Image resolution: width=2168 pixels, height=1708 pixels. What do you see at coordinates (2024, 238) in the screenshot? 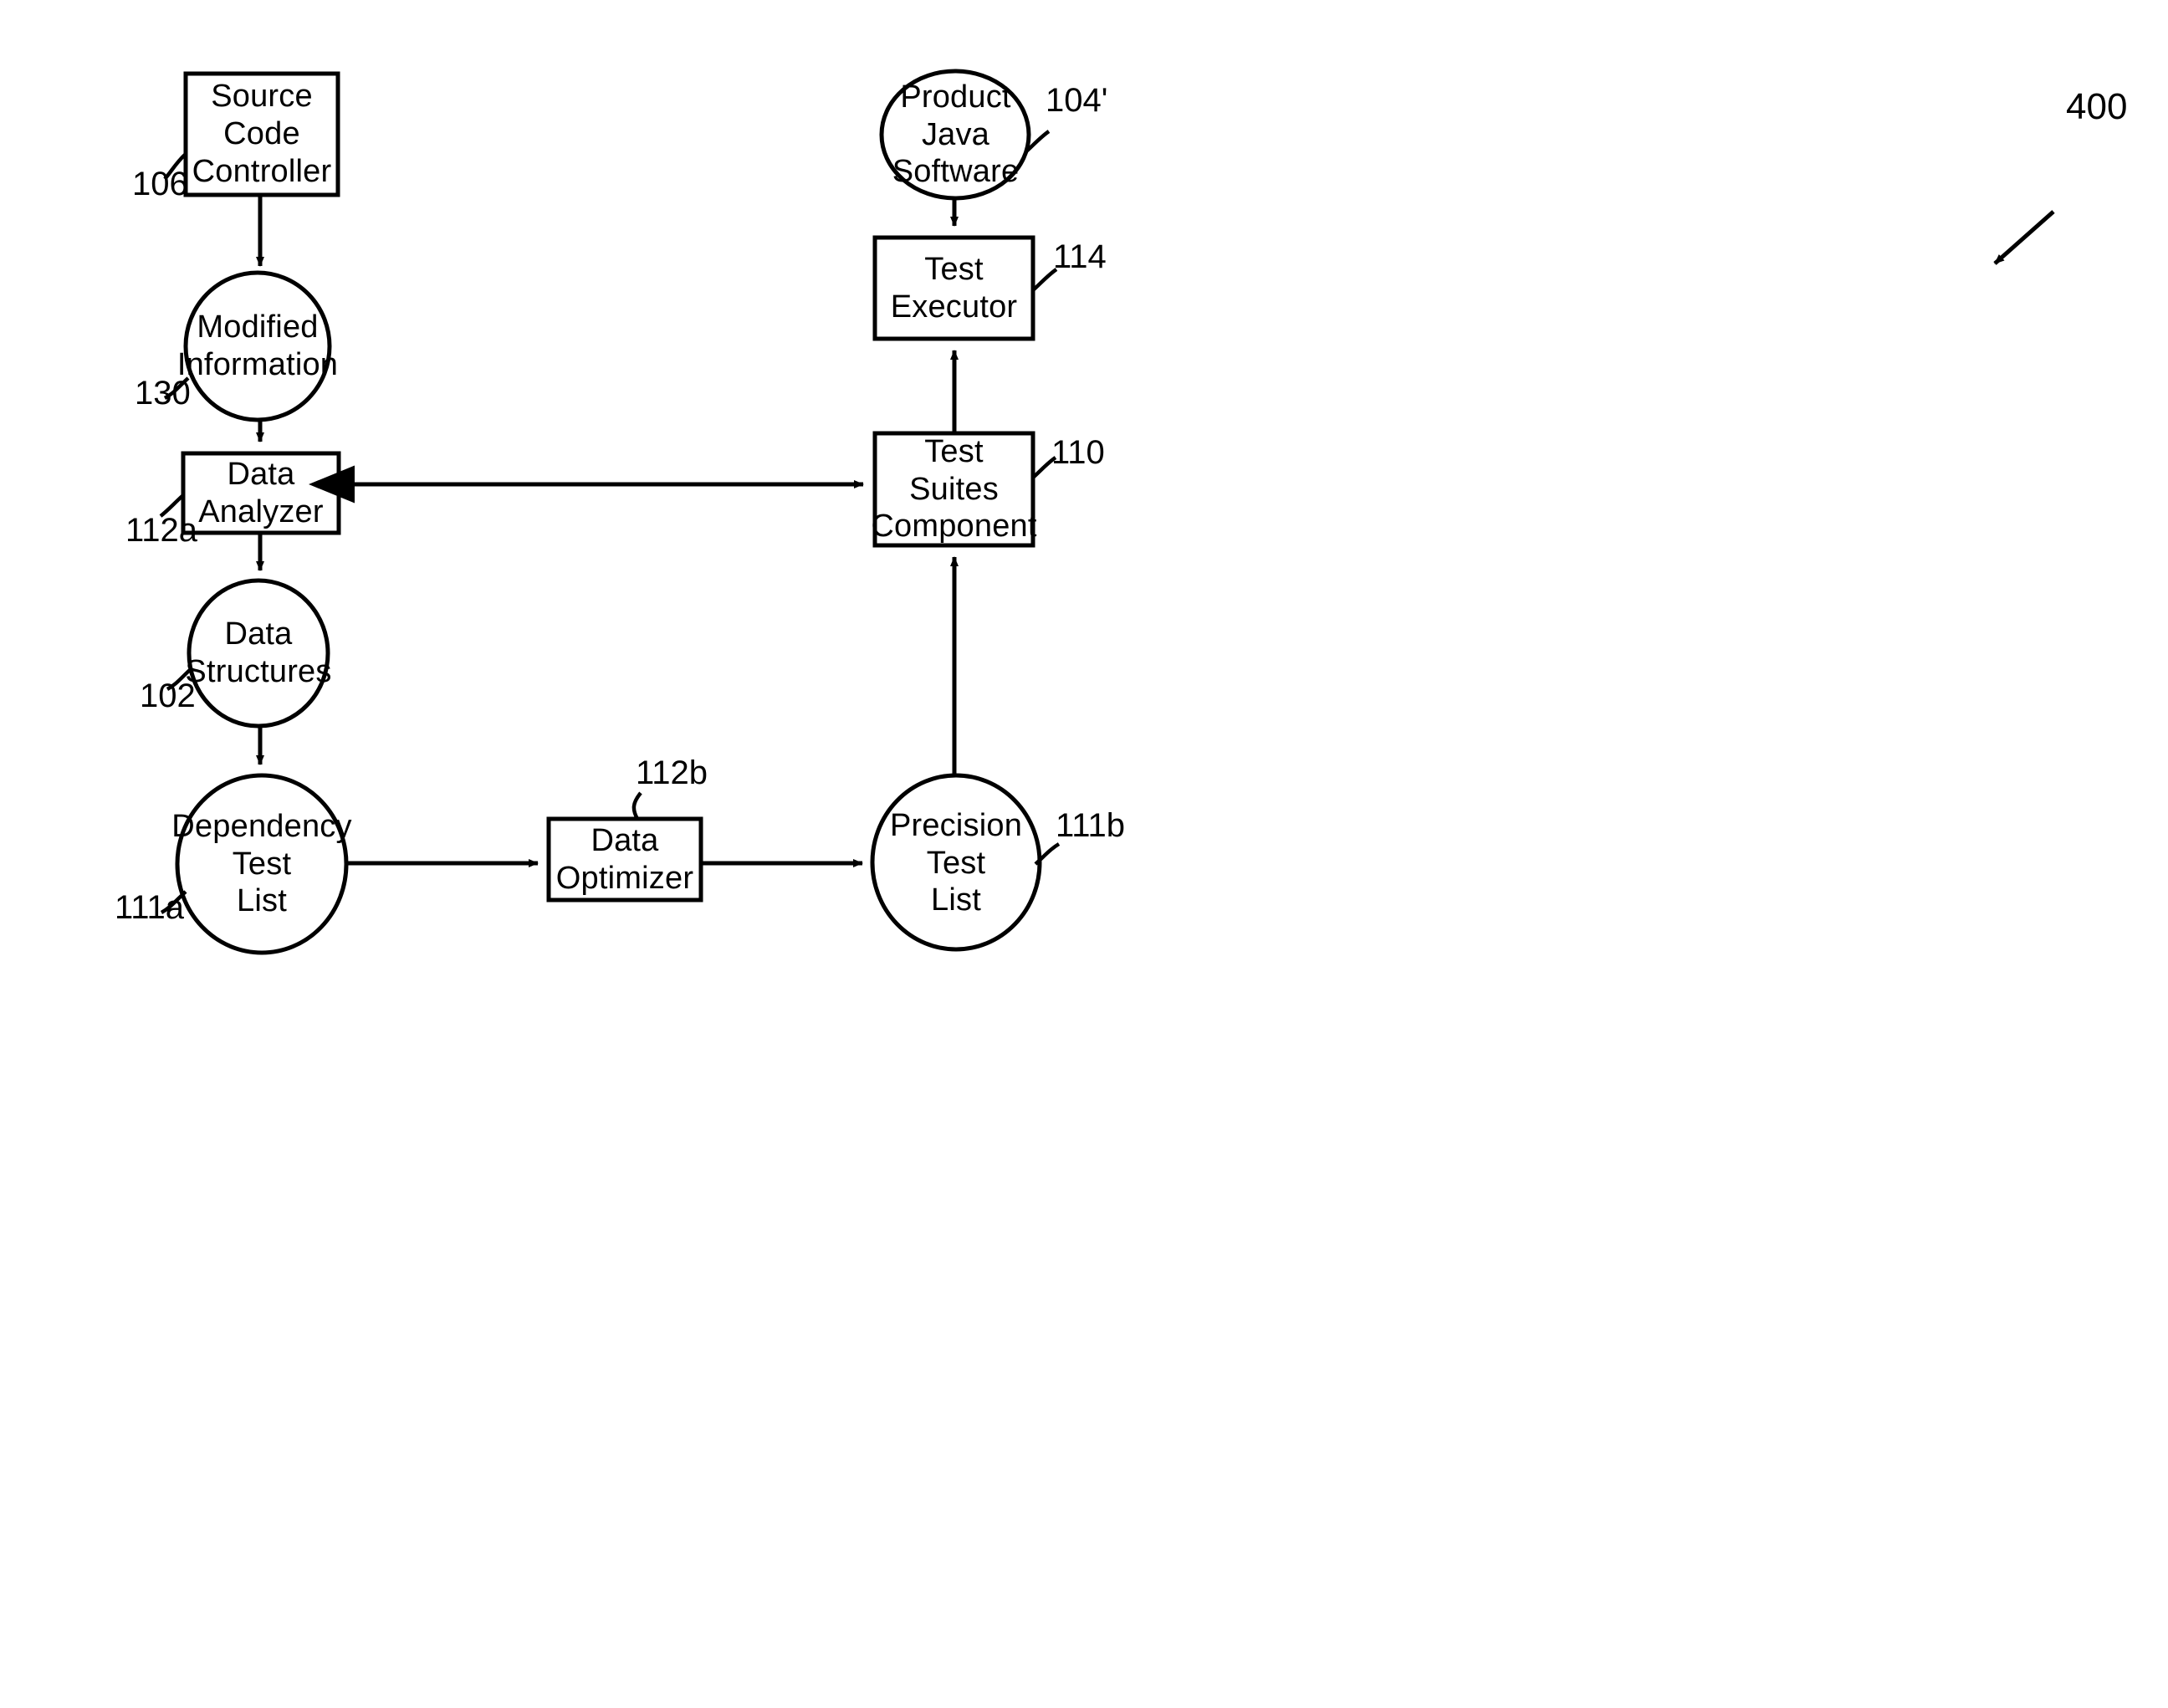
I see `figure-number-pointer-arrow` at bounding box center [2024, 238].